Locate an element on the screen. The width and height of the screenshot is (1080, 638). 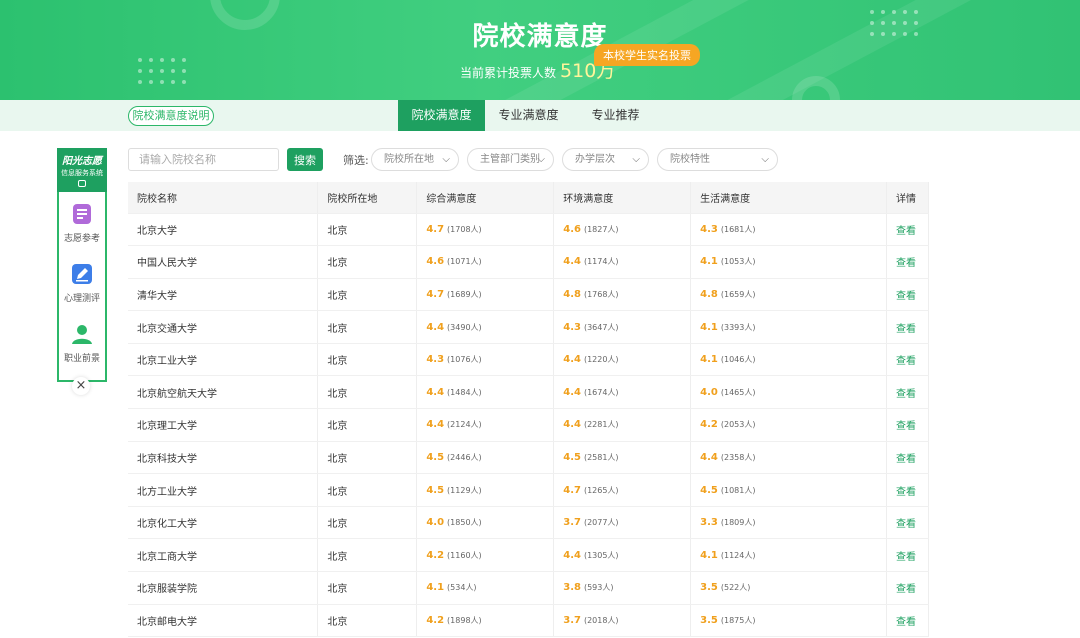
environment-count: (2018人) is located at coordinates (601, 620).